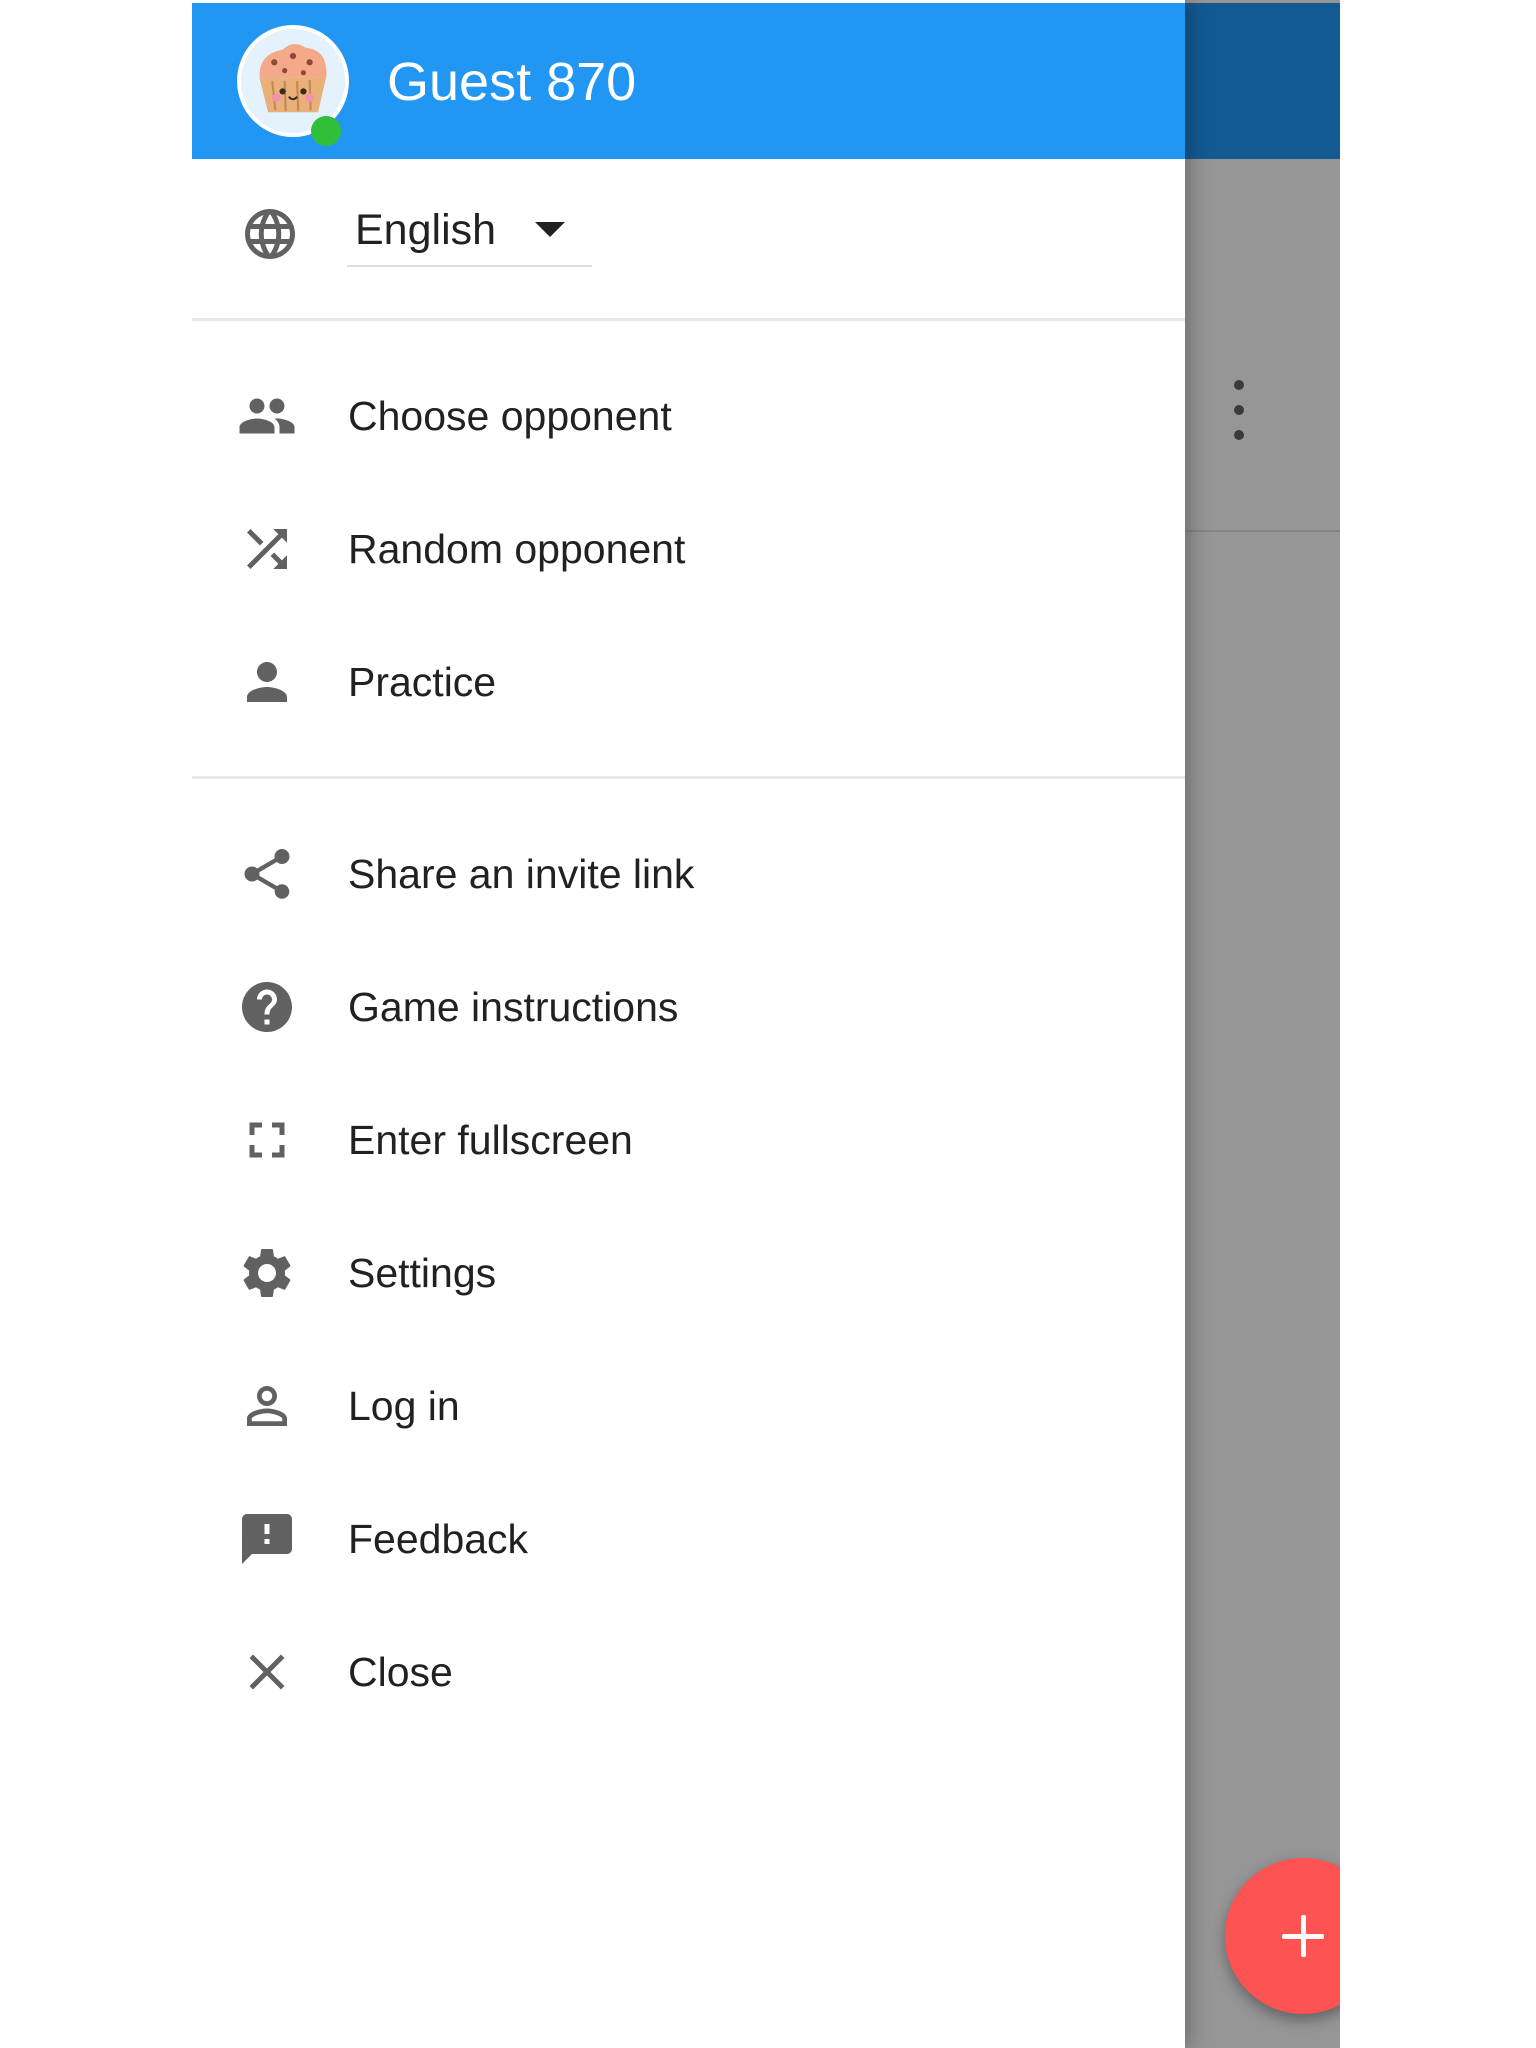 Image resolution: width=1536 pixels, height=2048 pixels. I want to click on menu-item-feedback: Feedback, so click(688, 1539).